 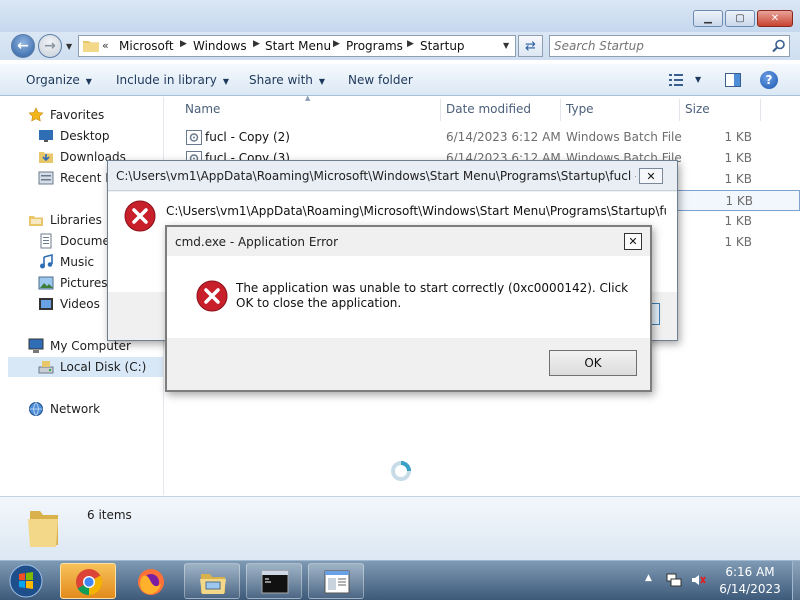 I want to click on column-header-size: Size, so click(x=697, y=109).